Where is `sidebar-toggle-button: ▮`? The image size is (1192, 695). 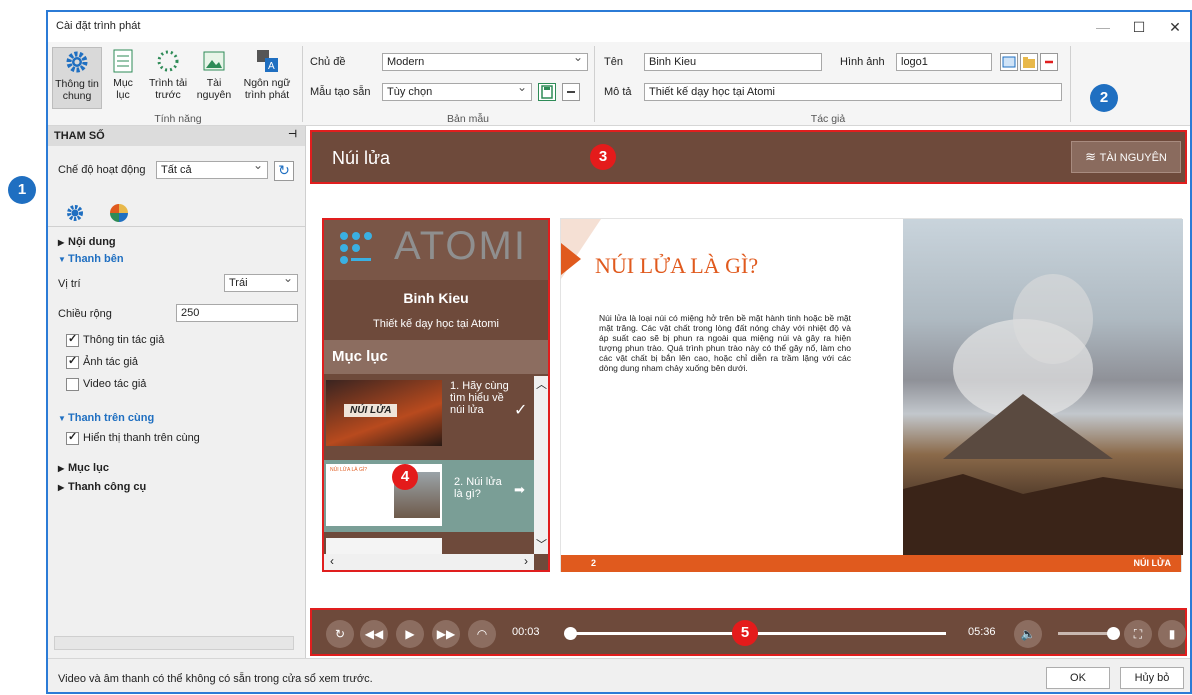
sidebar-toggle-button: ▮ is located at coordinates (1172, 634).